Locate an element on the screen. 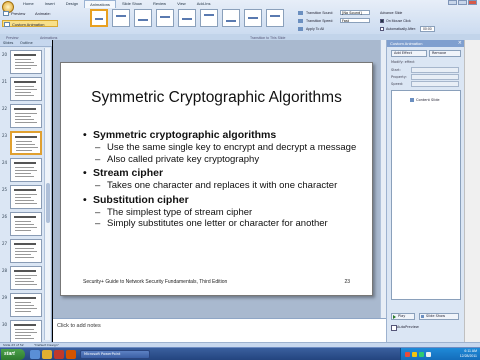  slide-number: 28 is located at coordinates (5, 270).